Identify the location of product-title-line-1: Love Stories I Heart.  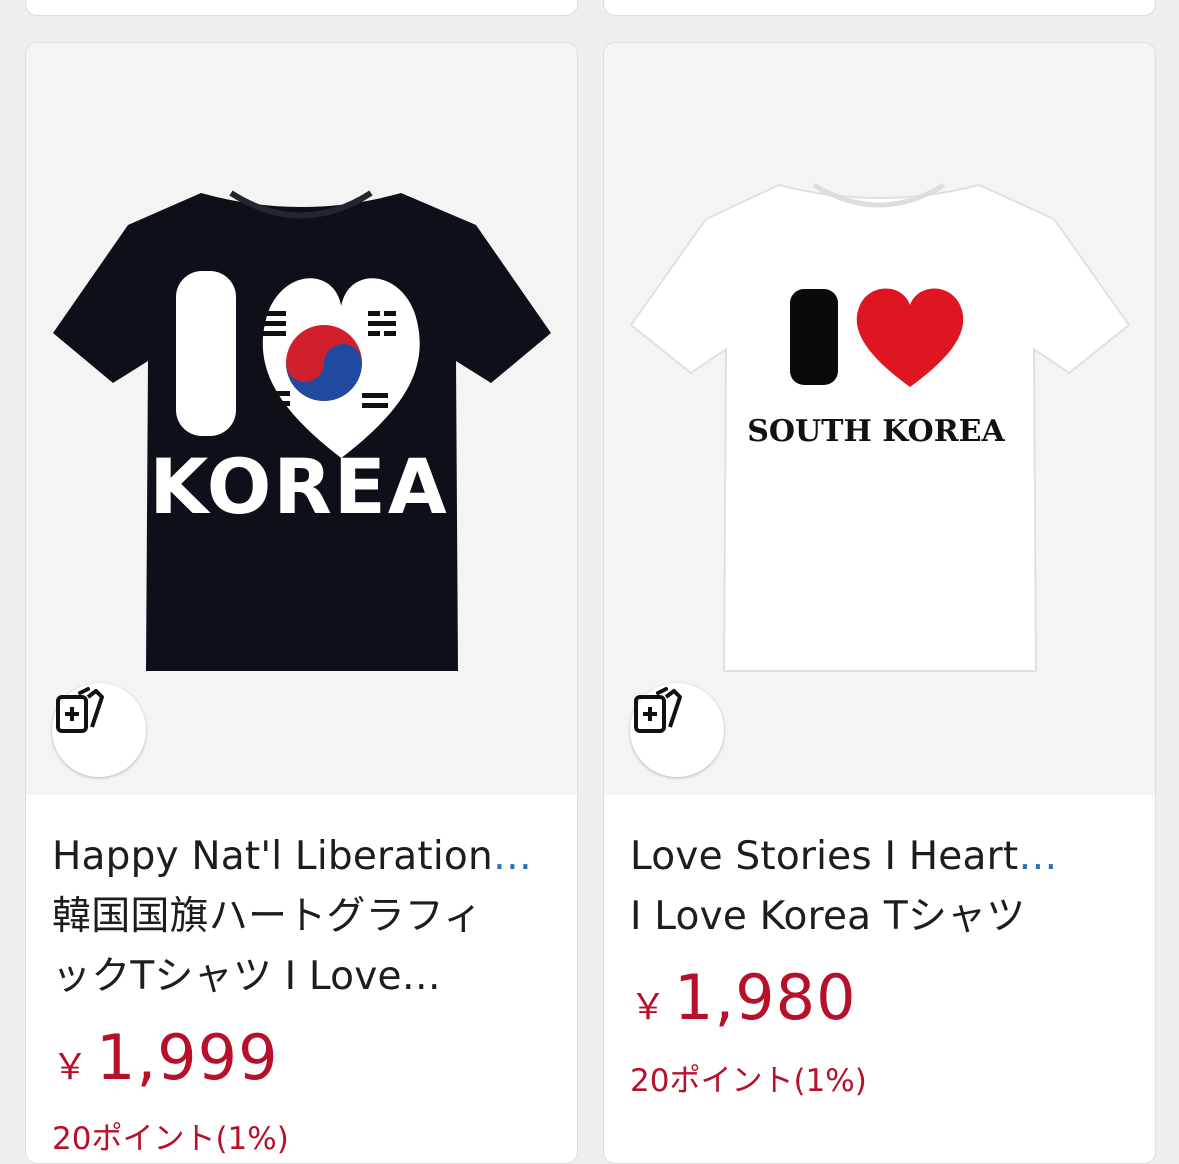
(824, 856).